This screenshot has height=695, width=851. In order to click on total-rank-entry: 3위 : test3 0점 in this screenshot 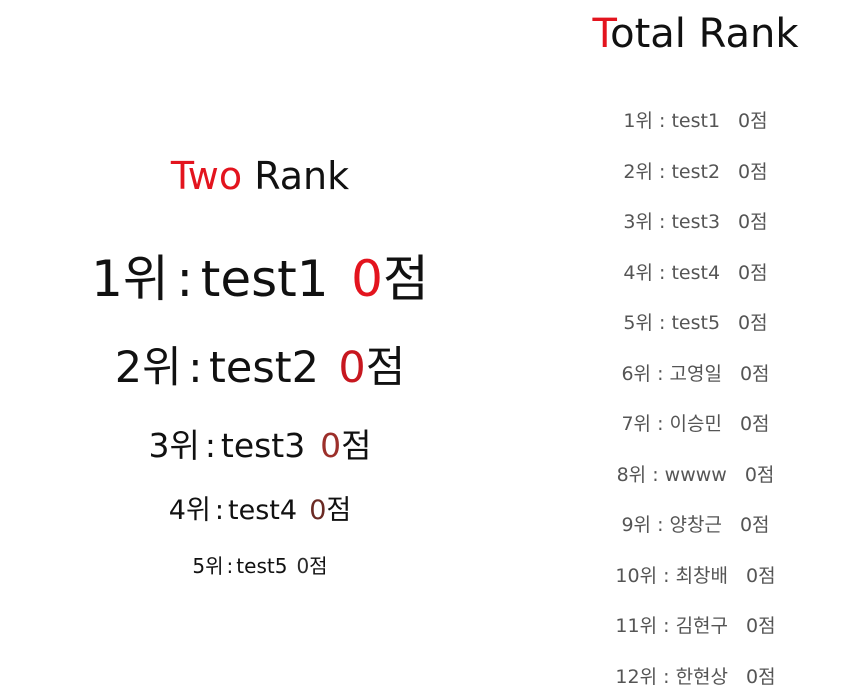, I will do `click(695, 229)`.